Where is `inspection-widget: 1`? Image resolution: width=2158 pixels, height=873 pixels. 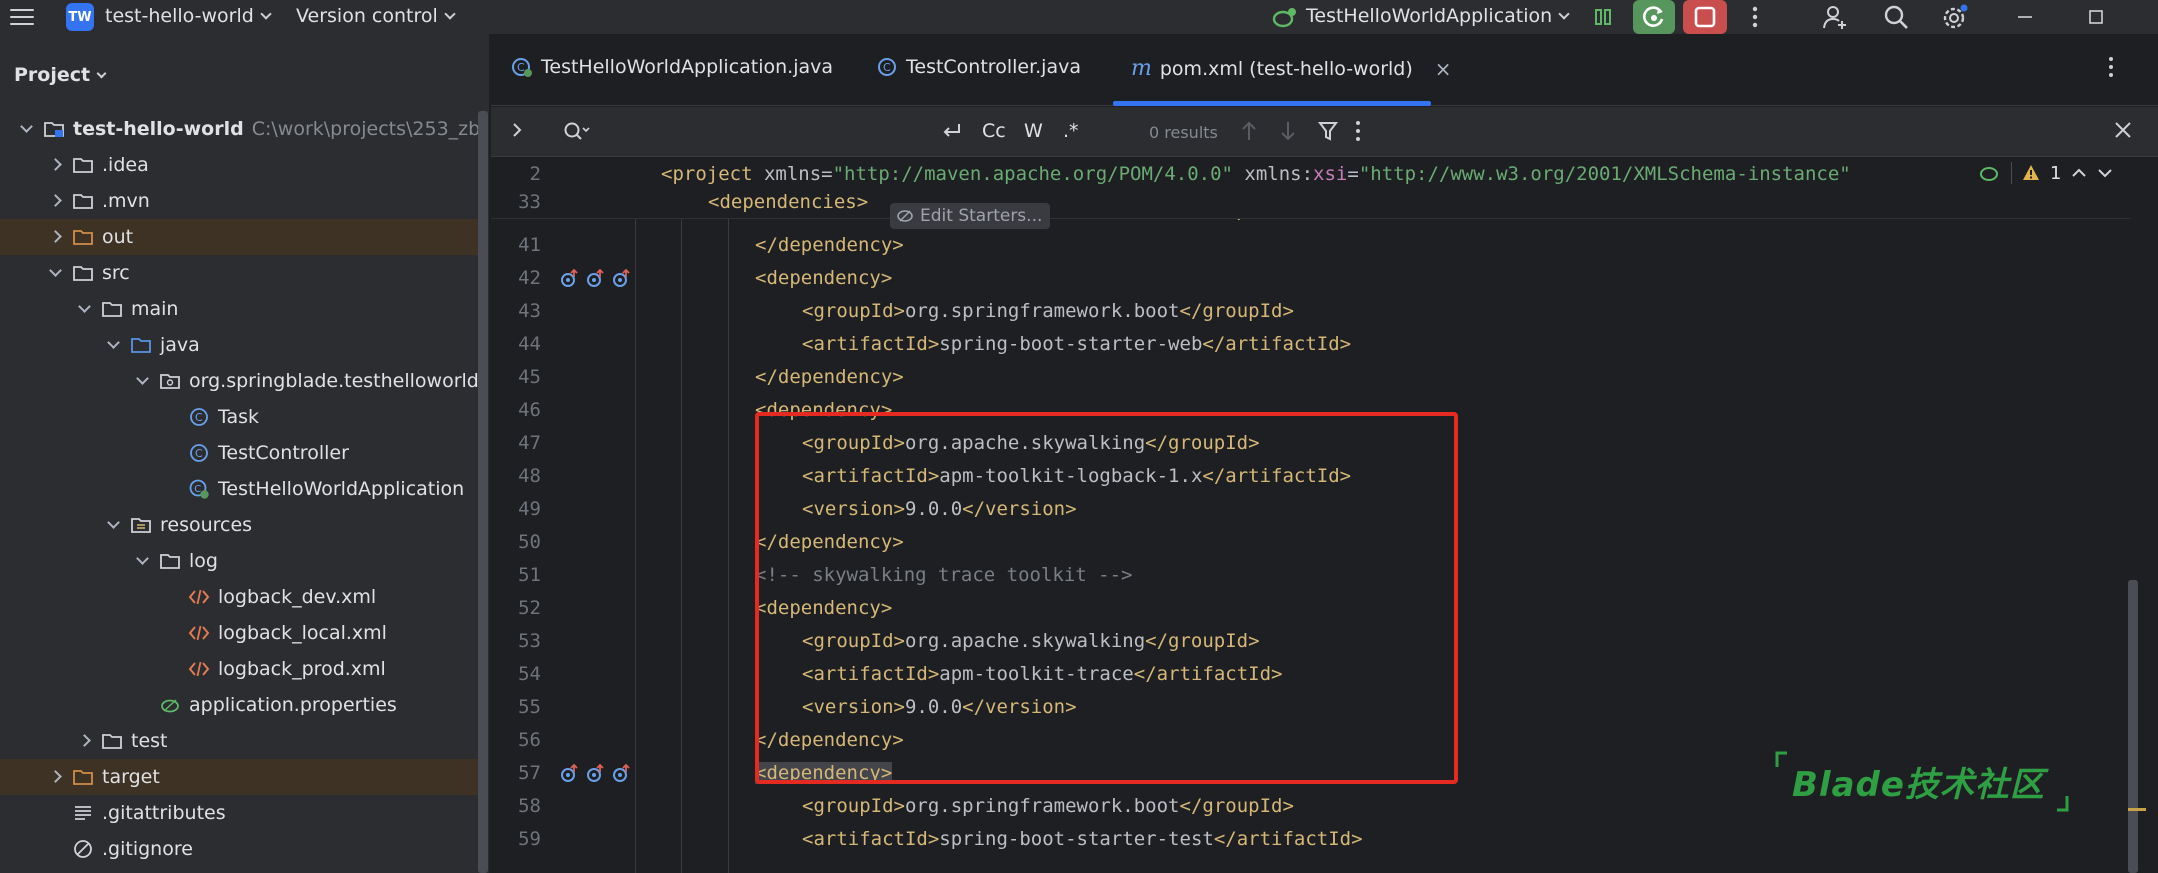
inspection-widget: 1 is located at coordinates (2046, 173).